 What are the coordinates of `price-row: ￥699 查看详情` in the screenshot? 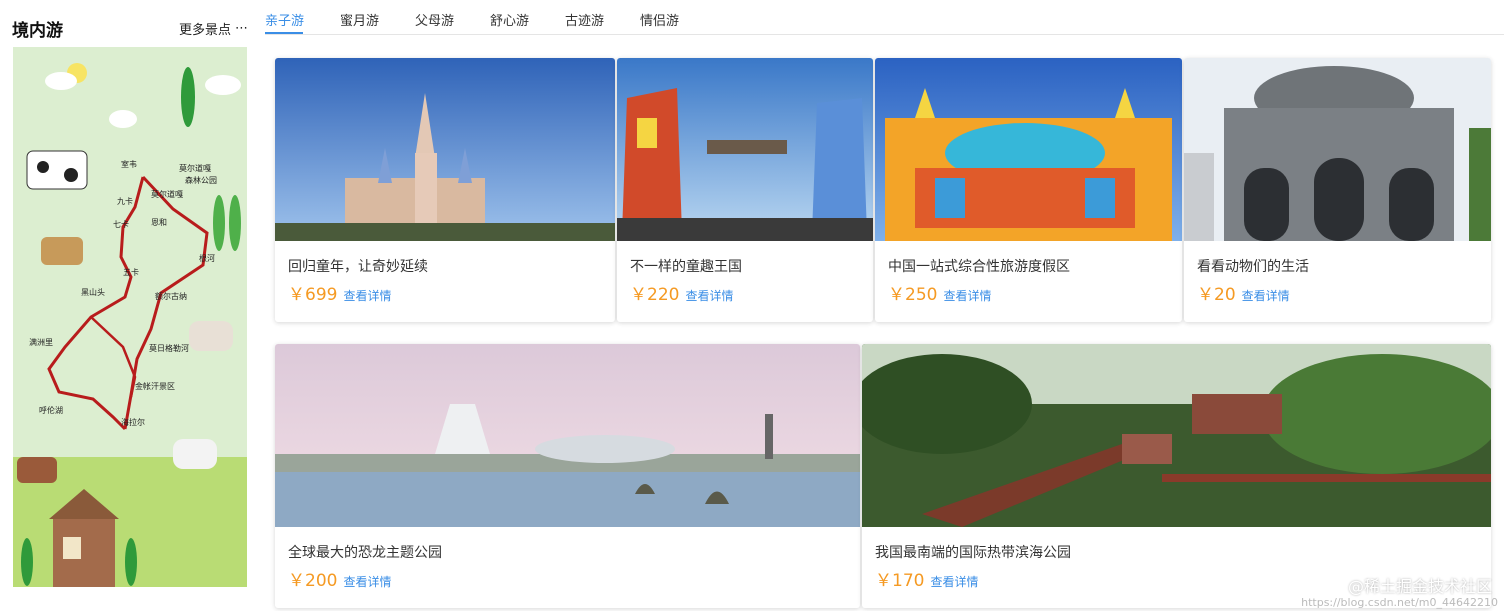 It's located at (339, 292).